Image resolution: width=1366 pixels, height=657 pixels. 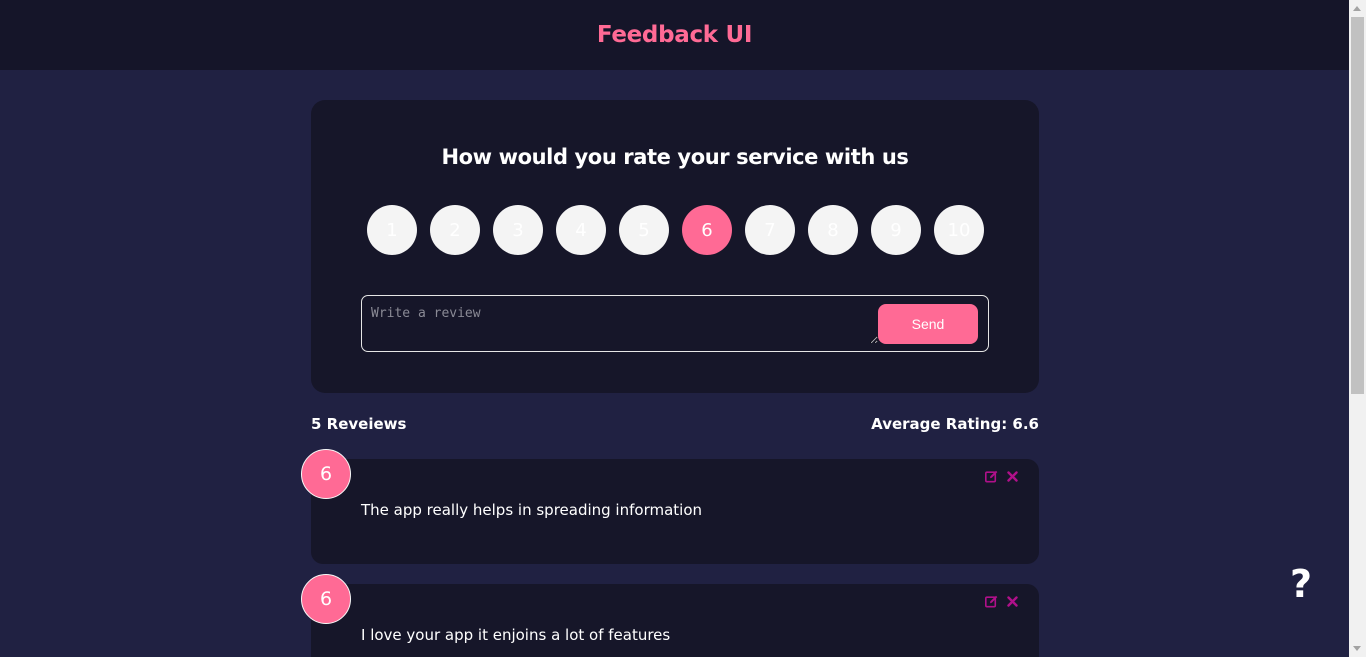 I want to click on review-count: 5 Reveiews, so click(x=359, y=424).